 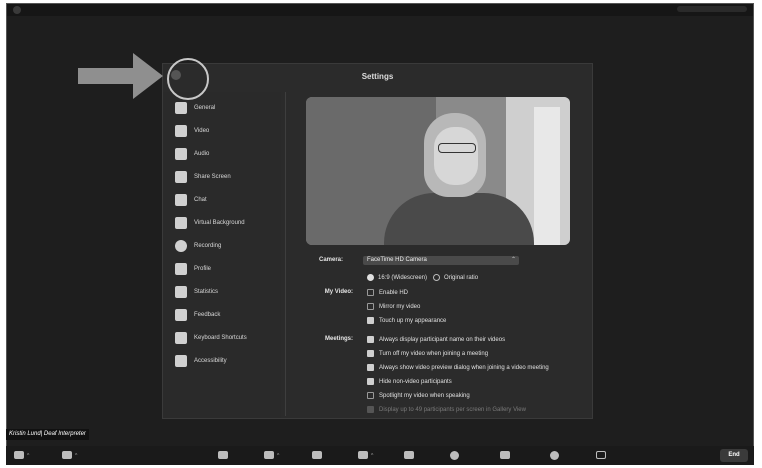 What do you see at coordinates (192, 131) in the screenshot?
I see `sidebar-item-video: Video` at bounding box center [192, 131].